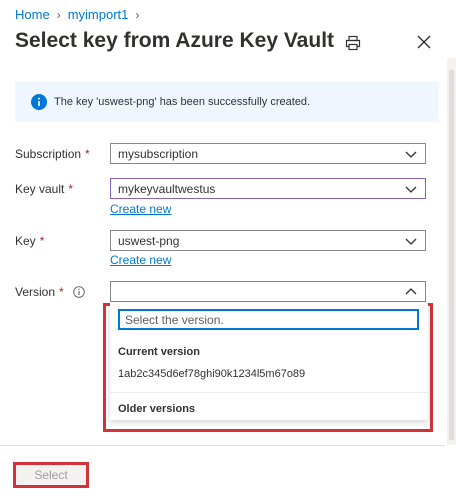 The image size is (456, 503). I want to click on key-vault-label: Key vault *, so click(44, 189).